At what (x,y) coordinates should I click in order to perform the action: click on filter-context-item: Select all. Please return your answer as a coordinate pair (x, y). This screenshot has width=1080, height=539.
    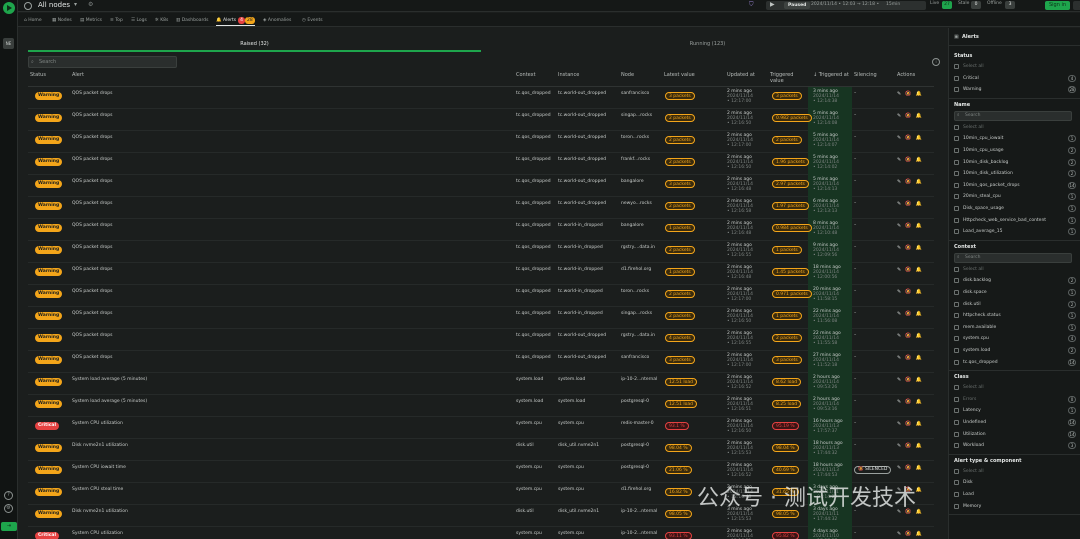
    Looking at the image, I should click on (1015, 270).